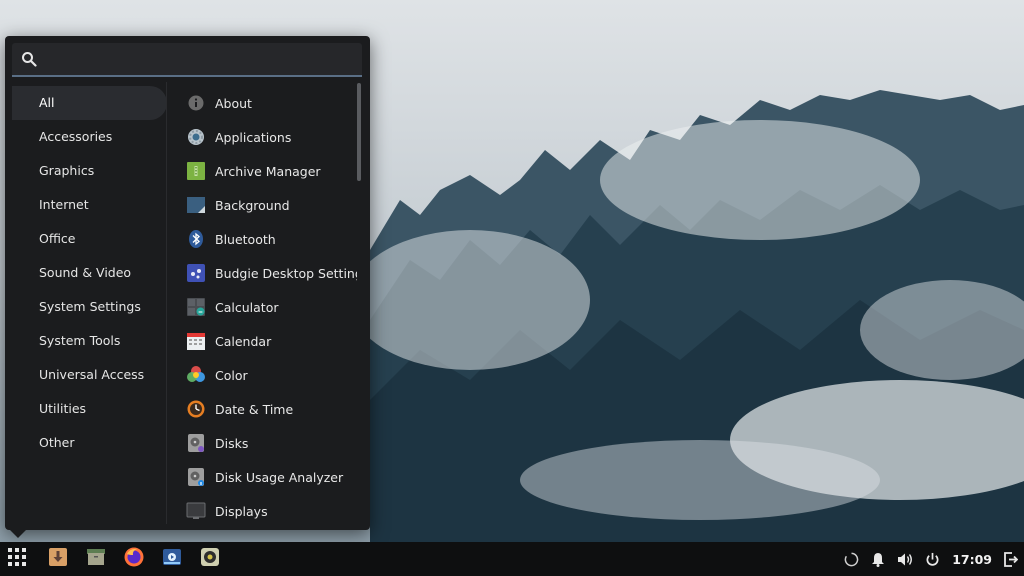 This screenshot has height=576, width=1024. I want to click on category-office: Office, so click(89, 239).